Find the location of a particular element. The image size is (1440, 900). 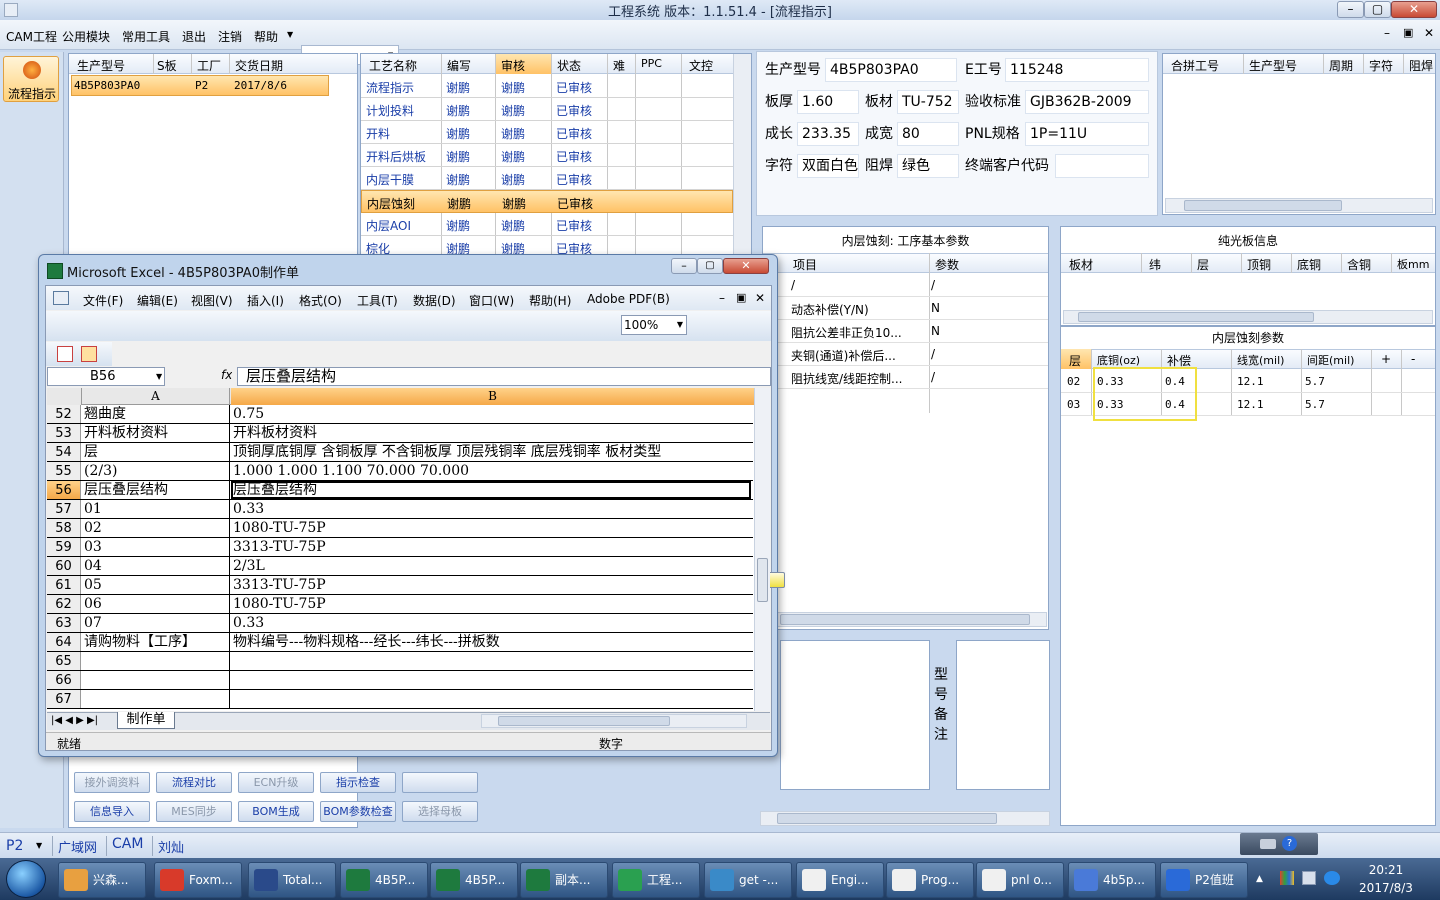

pnl-field: 1P=11U is located at coordinates (1087, 134).